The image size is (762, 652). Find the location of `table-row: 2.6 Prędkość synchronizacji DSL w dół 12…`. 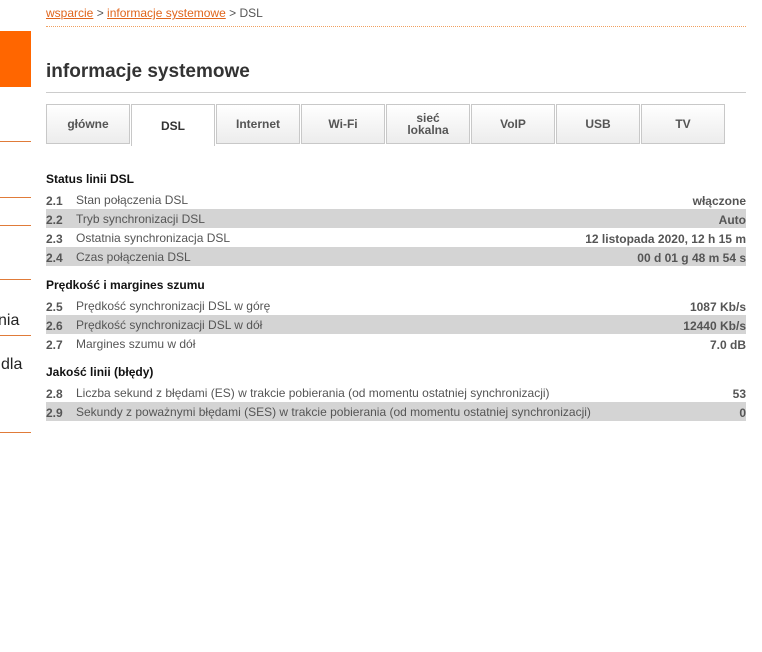

table-row: 2.6 Prędkość synchronizacji DSL w dół 12… is located at coordinates (396, 324).